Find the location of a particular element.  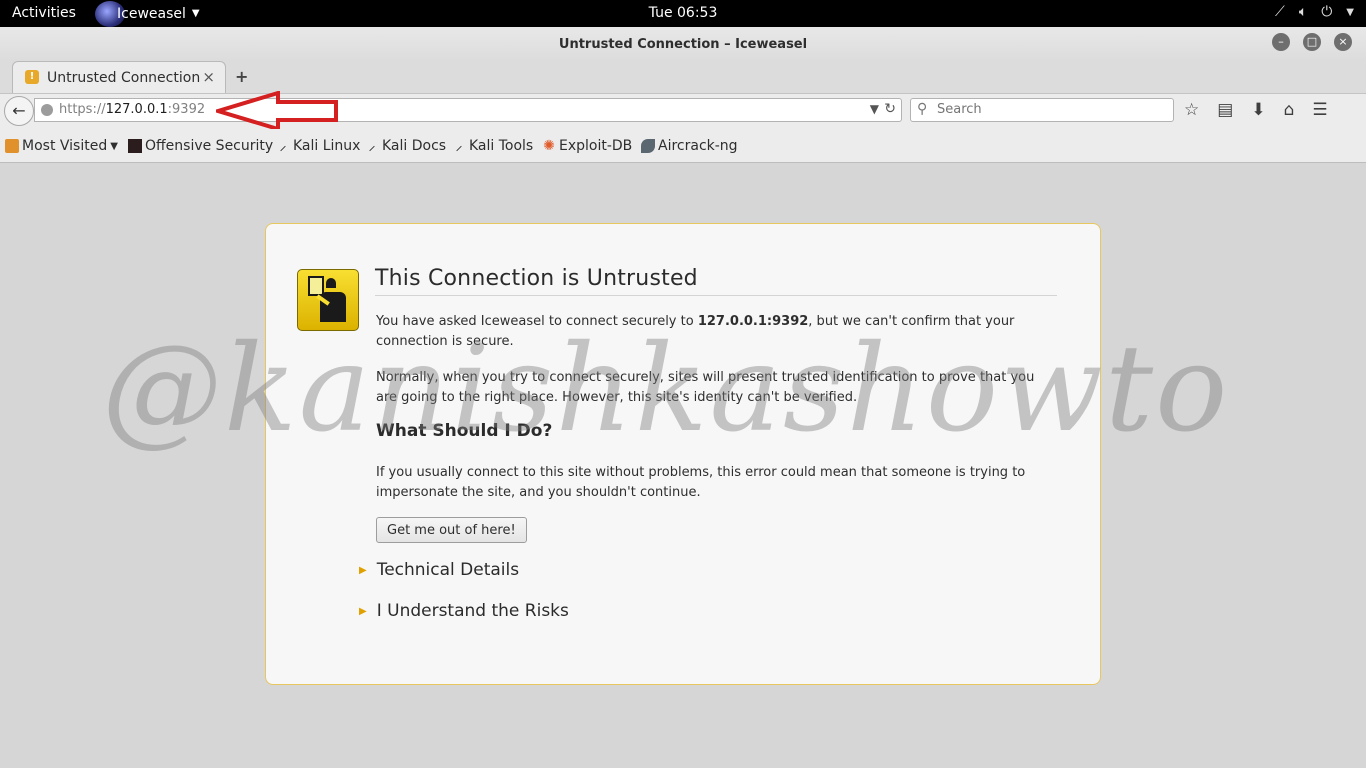

url-host: 127.0.0.1 is located at coordinates (136, 109).